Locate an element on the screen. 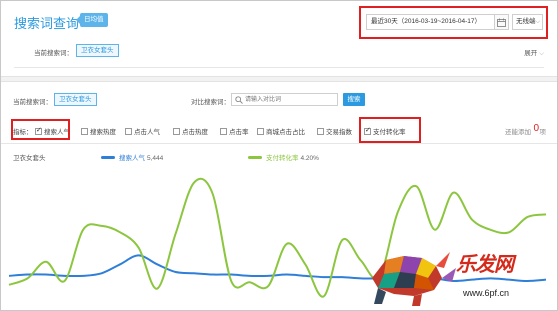 Image resolution: width=558 pixels, height=311 pixels. page-title: 搜索词查询 is located at coordinates (47, 23).